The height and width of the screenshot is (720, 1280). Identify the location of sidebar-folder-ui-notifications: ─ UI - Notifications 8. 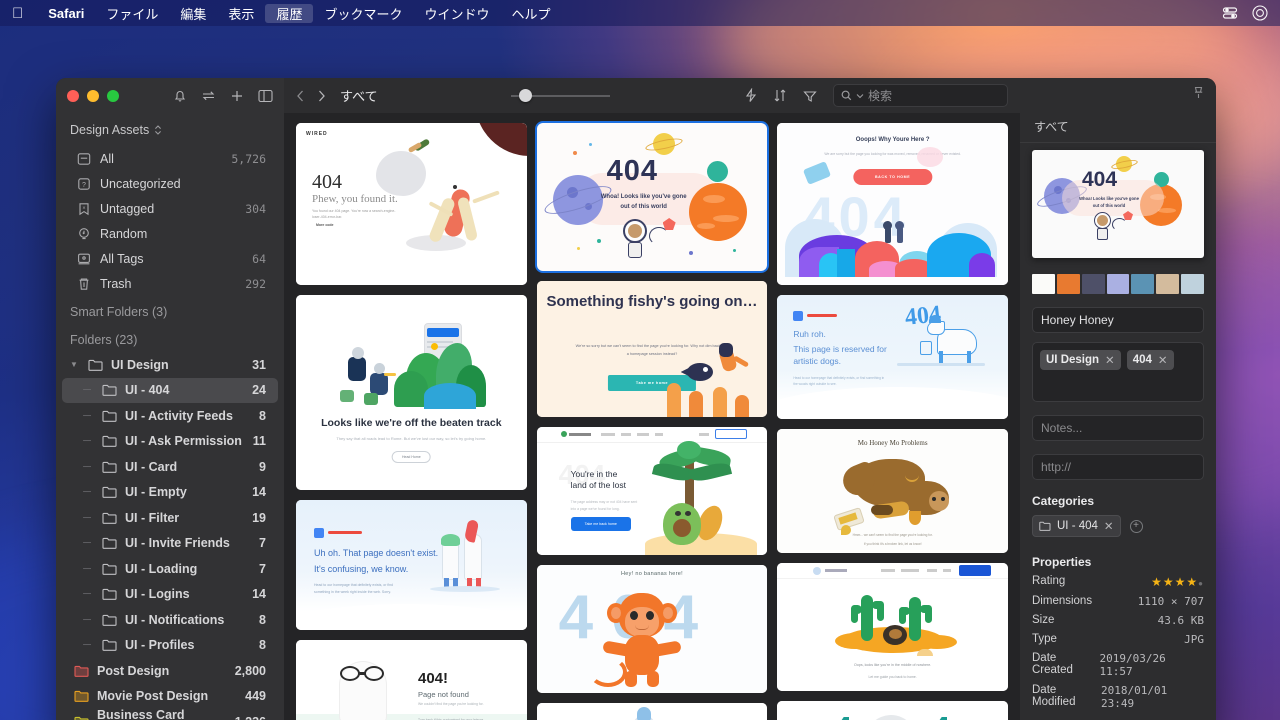
(170, 620).